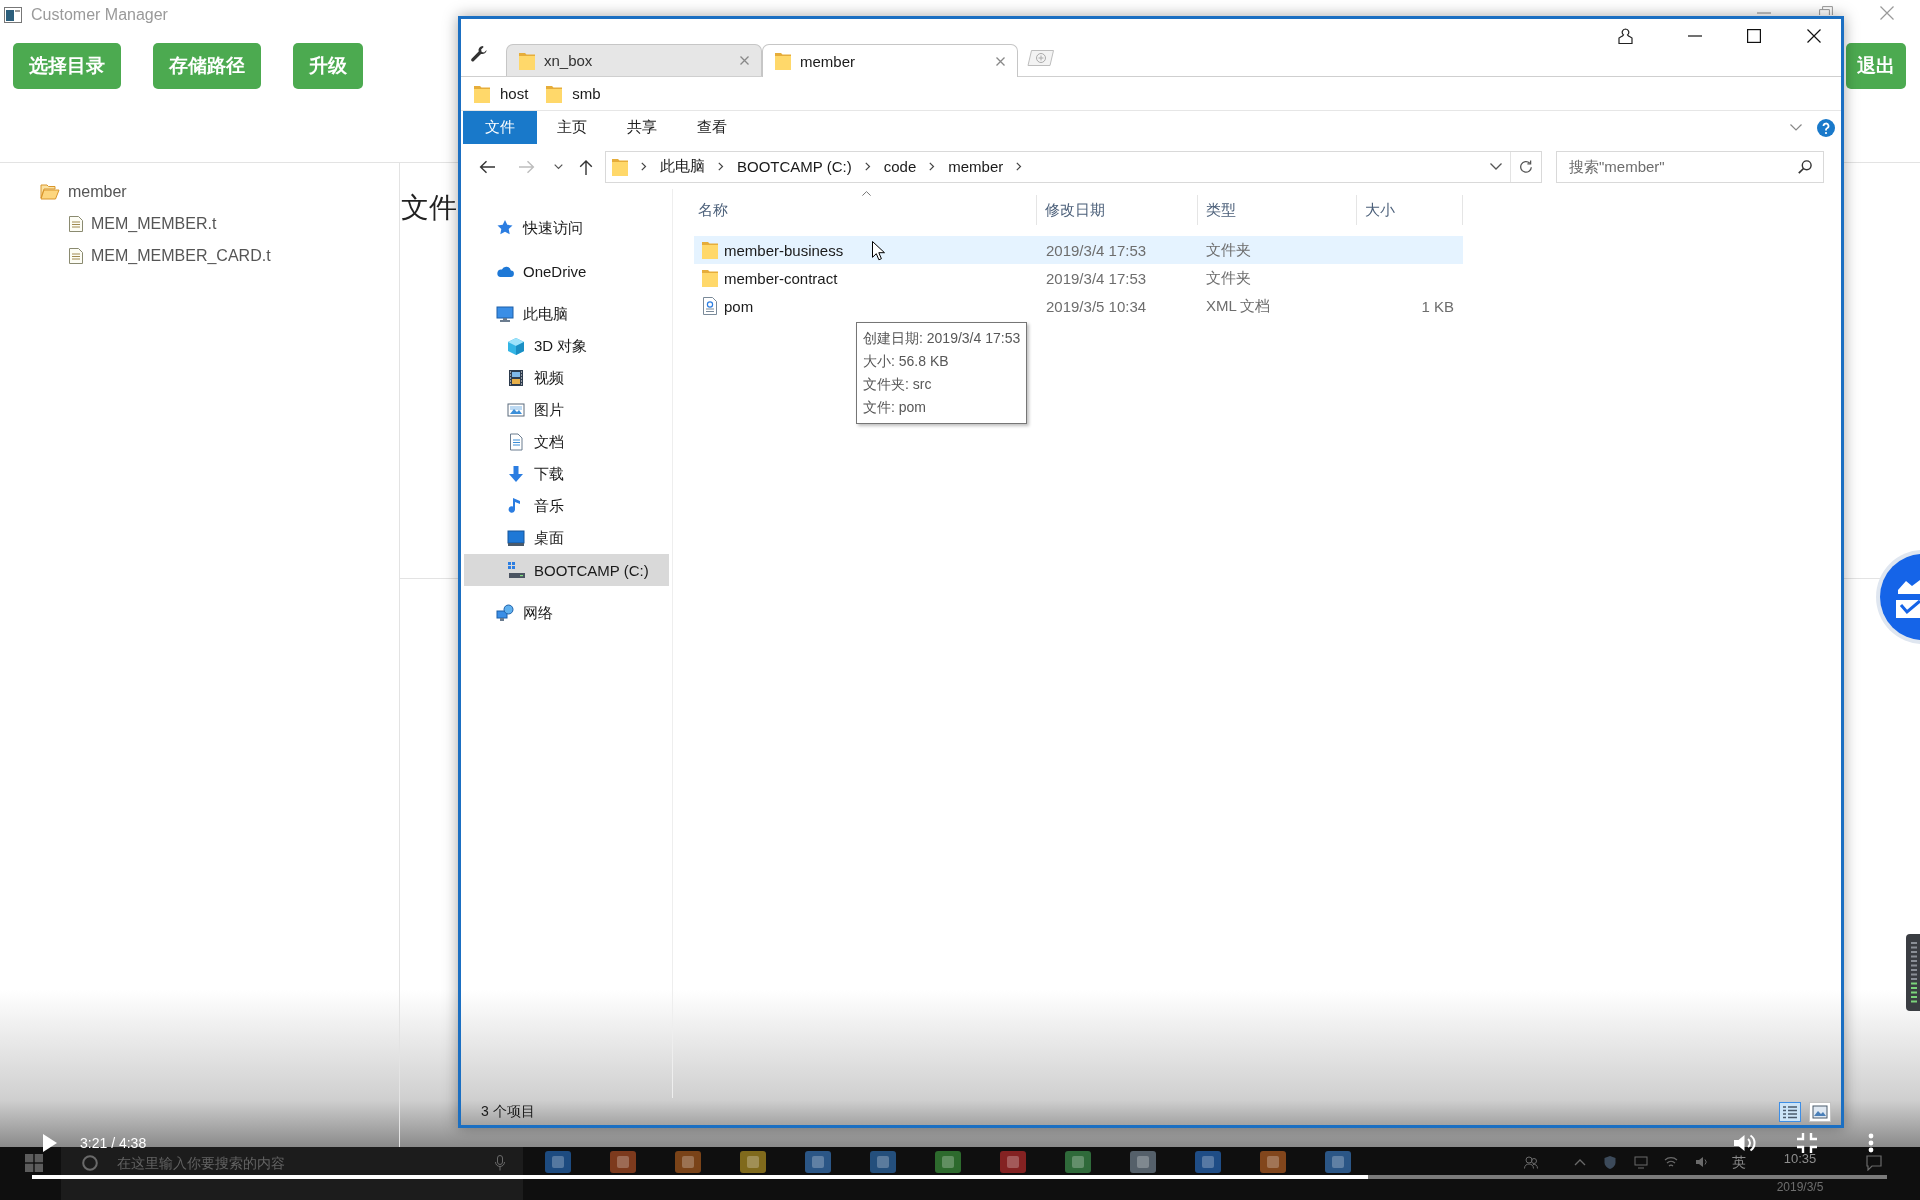 The height and width of the screenshot is (1200, 1920). Describe the element at coordinates (1073, 166) in the screenshot. I see `address-bar: 此电脑 BOOTCAMP (C:) code member` at that location.